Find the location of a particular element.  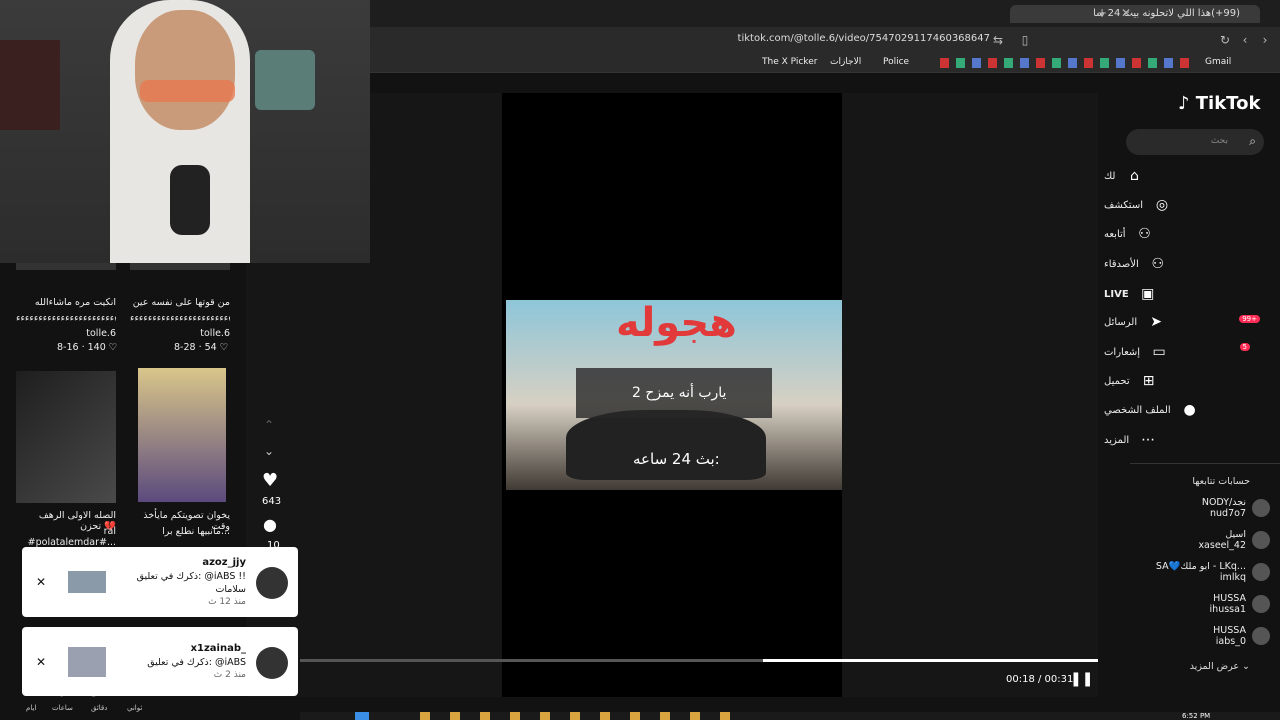

notification-time: منذ 2 ث is located at coordinates (229, 675).